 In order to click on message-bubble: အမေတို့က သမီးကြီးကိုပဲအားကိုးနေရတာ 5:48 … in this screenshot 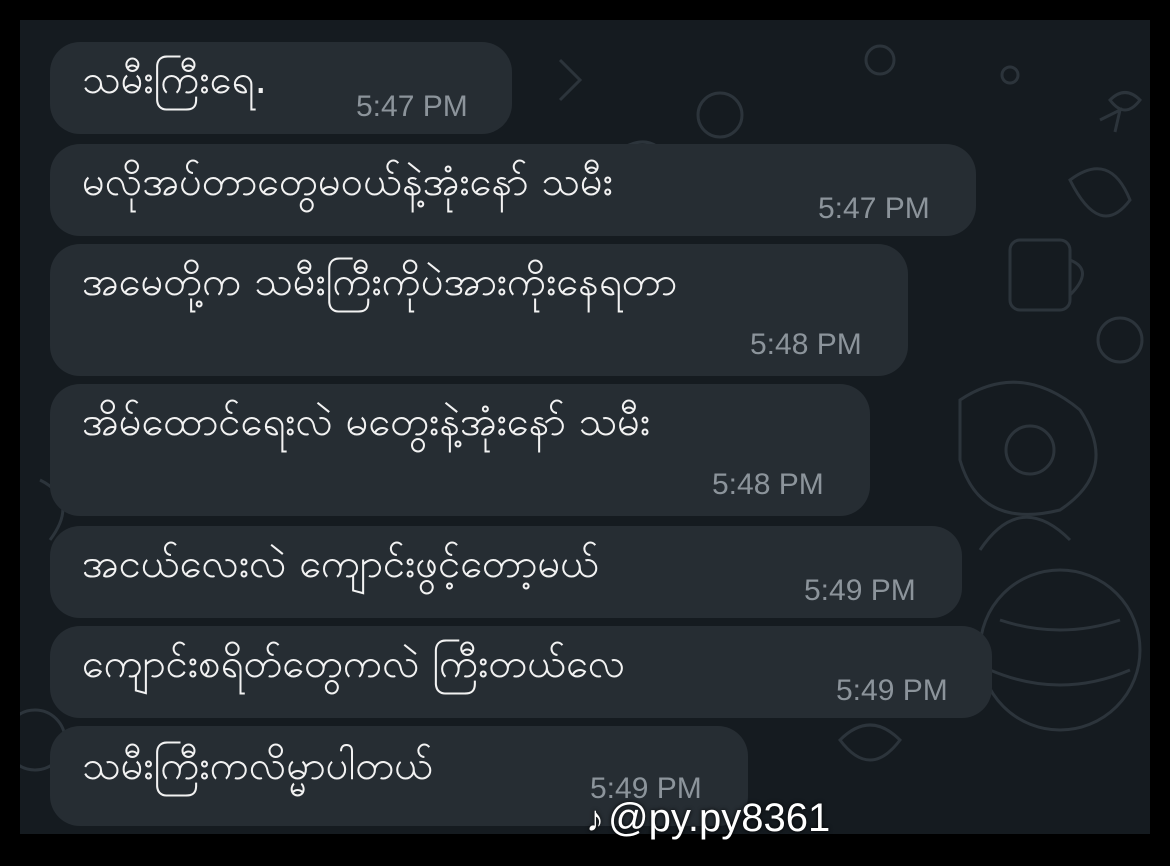, I will do `click(479, 310)`.